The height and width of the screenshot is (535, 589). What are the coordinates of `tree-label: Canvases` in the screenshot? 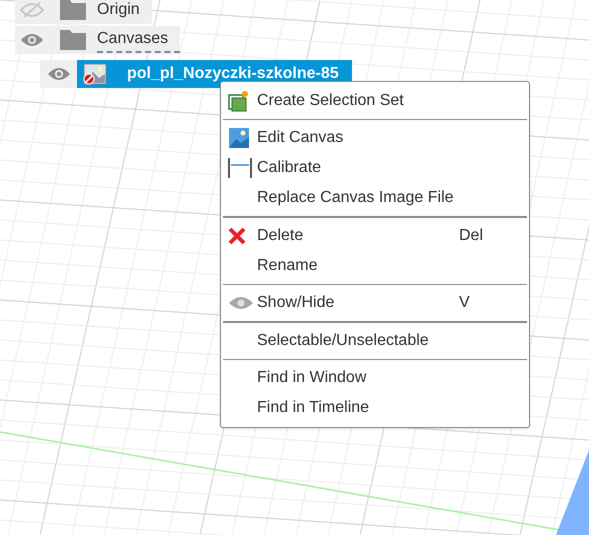 It's located at (138, 40).